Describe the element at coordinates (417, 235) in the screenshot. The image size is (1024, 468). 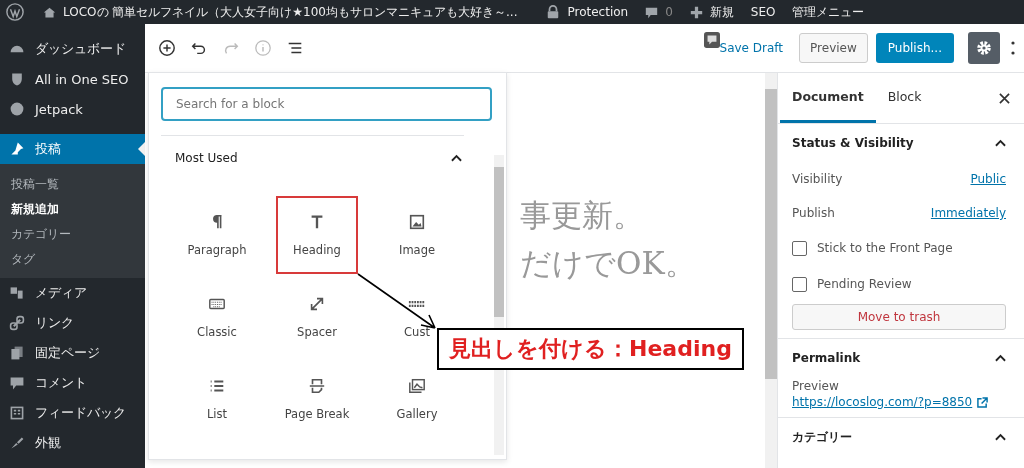
I see `block-item: Image` at that location.